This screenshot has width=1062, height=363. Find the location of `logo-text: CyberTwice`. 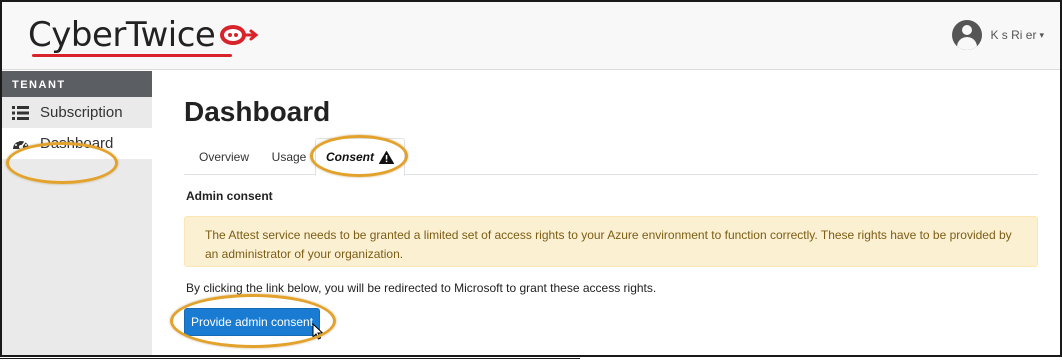

logo-text: CyberTwice is located at coordinates (122, 35).